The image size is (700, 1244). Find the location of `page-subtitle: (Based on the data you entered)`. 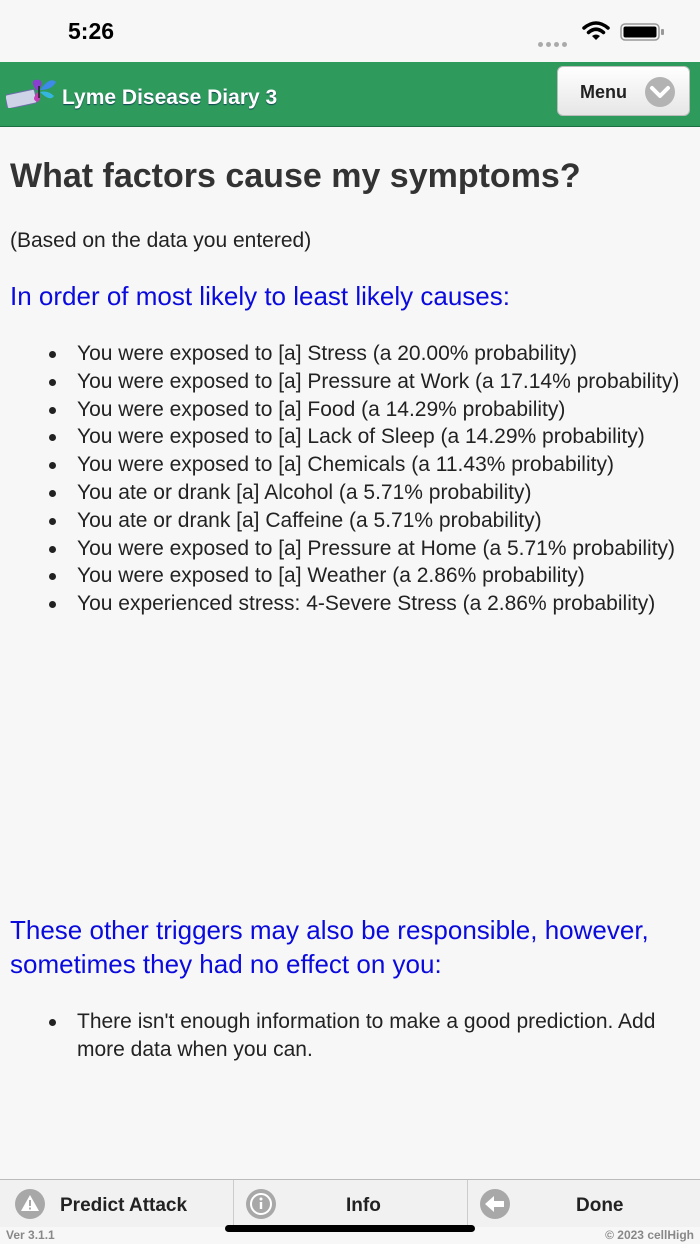

page-subtitle: (Based on the data you entered) is located at coordinates (161, 240).